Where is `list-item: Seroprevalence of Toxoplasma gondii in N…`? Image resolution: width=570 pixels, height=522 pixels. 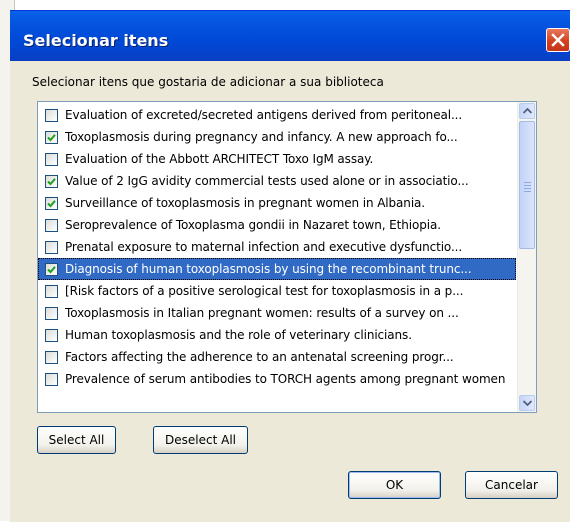
list-item: Seroprevalence of Toxoplasma gondii in N… is located at coordinates (277, 225).